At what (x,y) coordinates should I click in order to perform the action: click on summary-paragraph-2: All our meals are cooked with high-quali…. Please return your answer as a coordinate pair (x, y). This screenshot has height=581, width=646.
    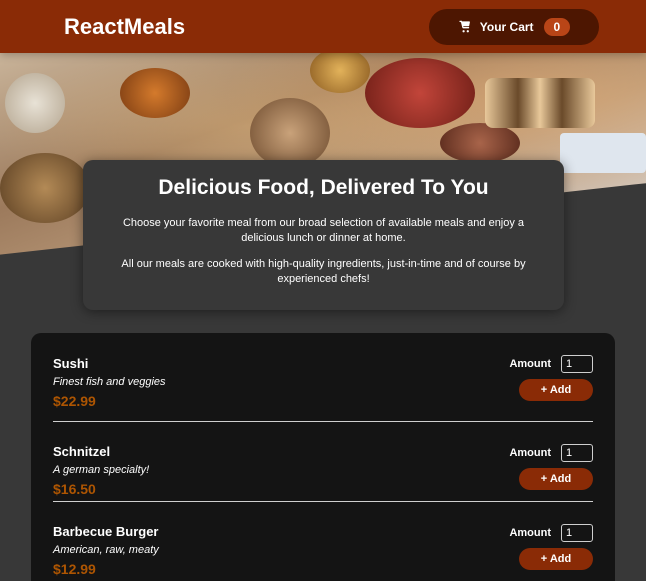
    Looking at the image, I should click on (323, 271).